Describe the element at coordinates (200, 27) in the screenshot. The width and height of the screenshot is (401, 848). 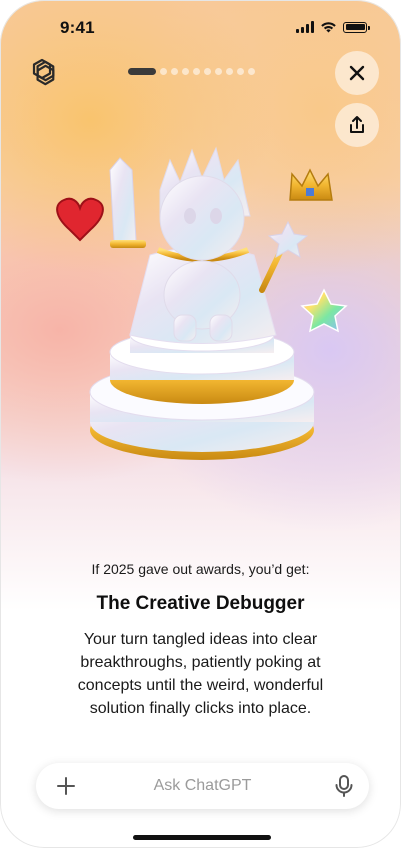
I see `status-bar: 9:41` at that location.